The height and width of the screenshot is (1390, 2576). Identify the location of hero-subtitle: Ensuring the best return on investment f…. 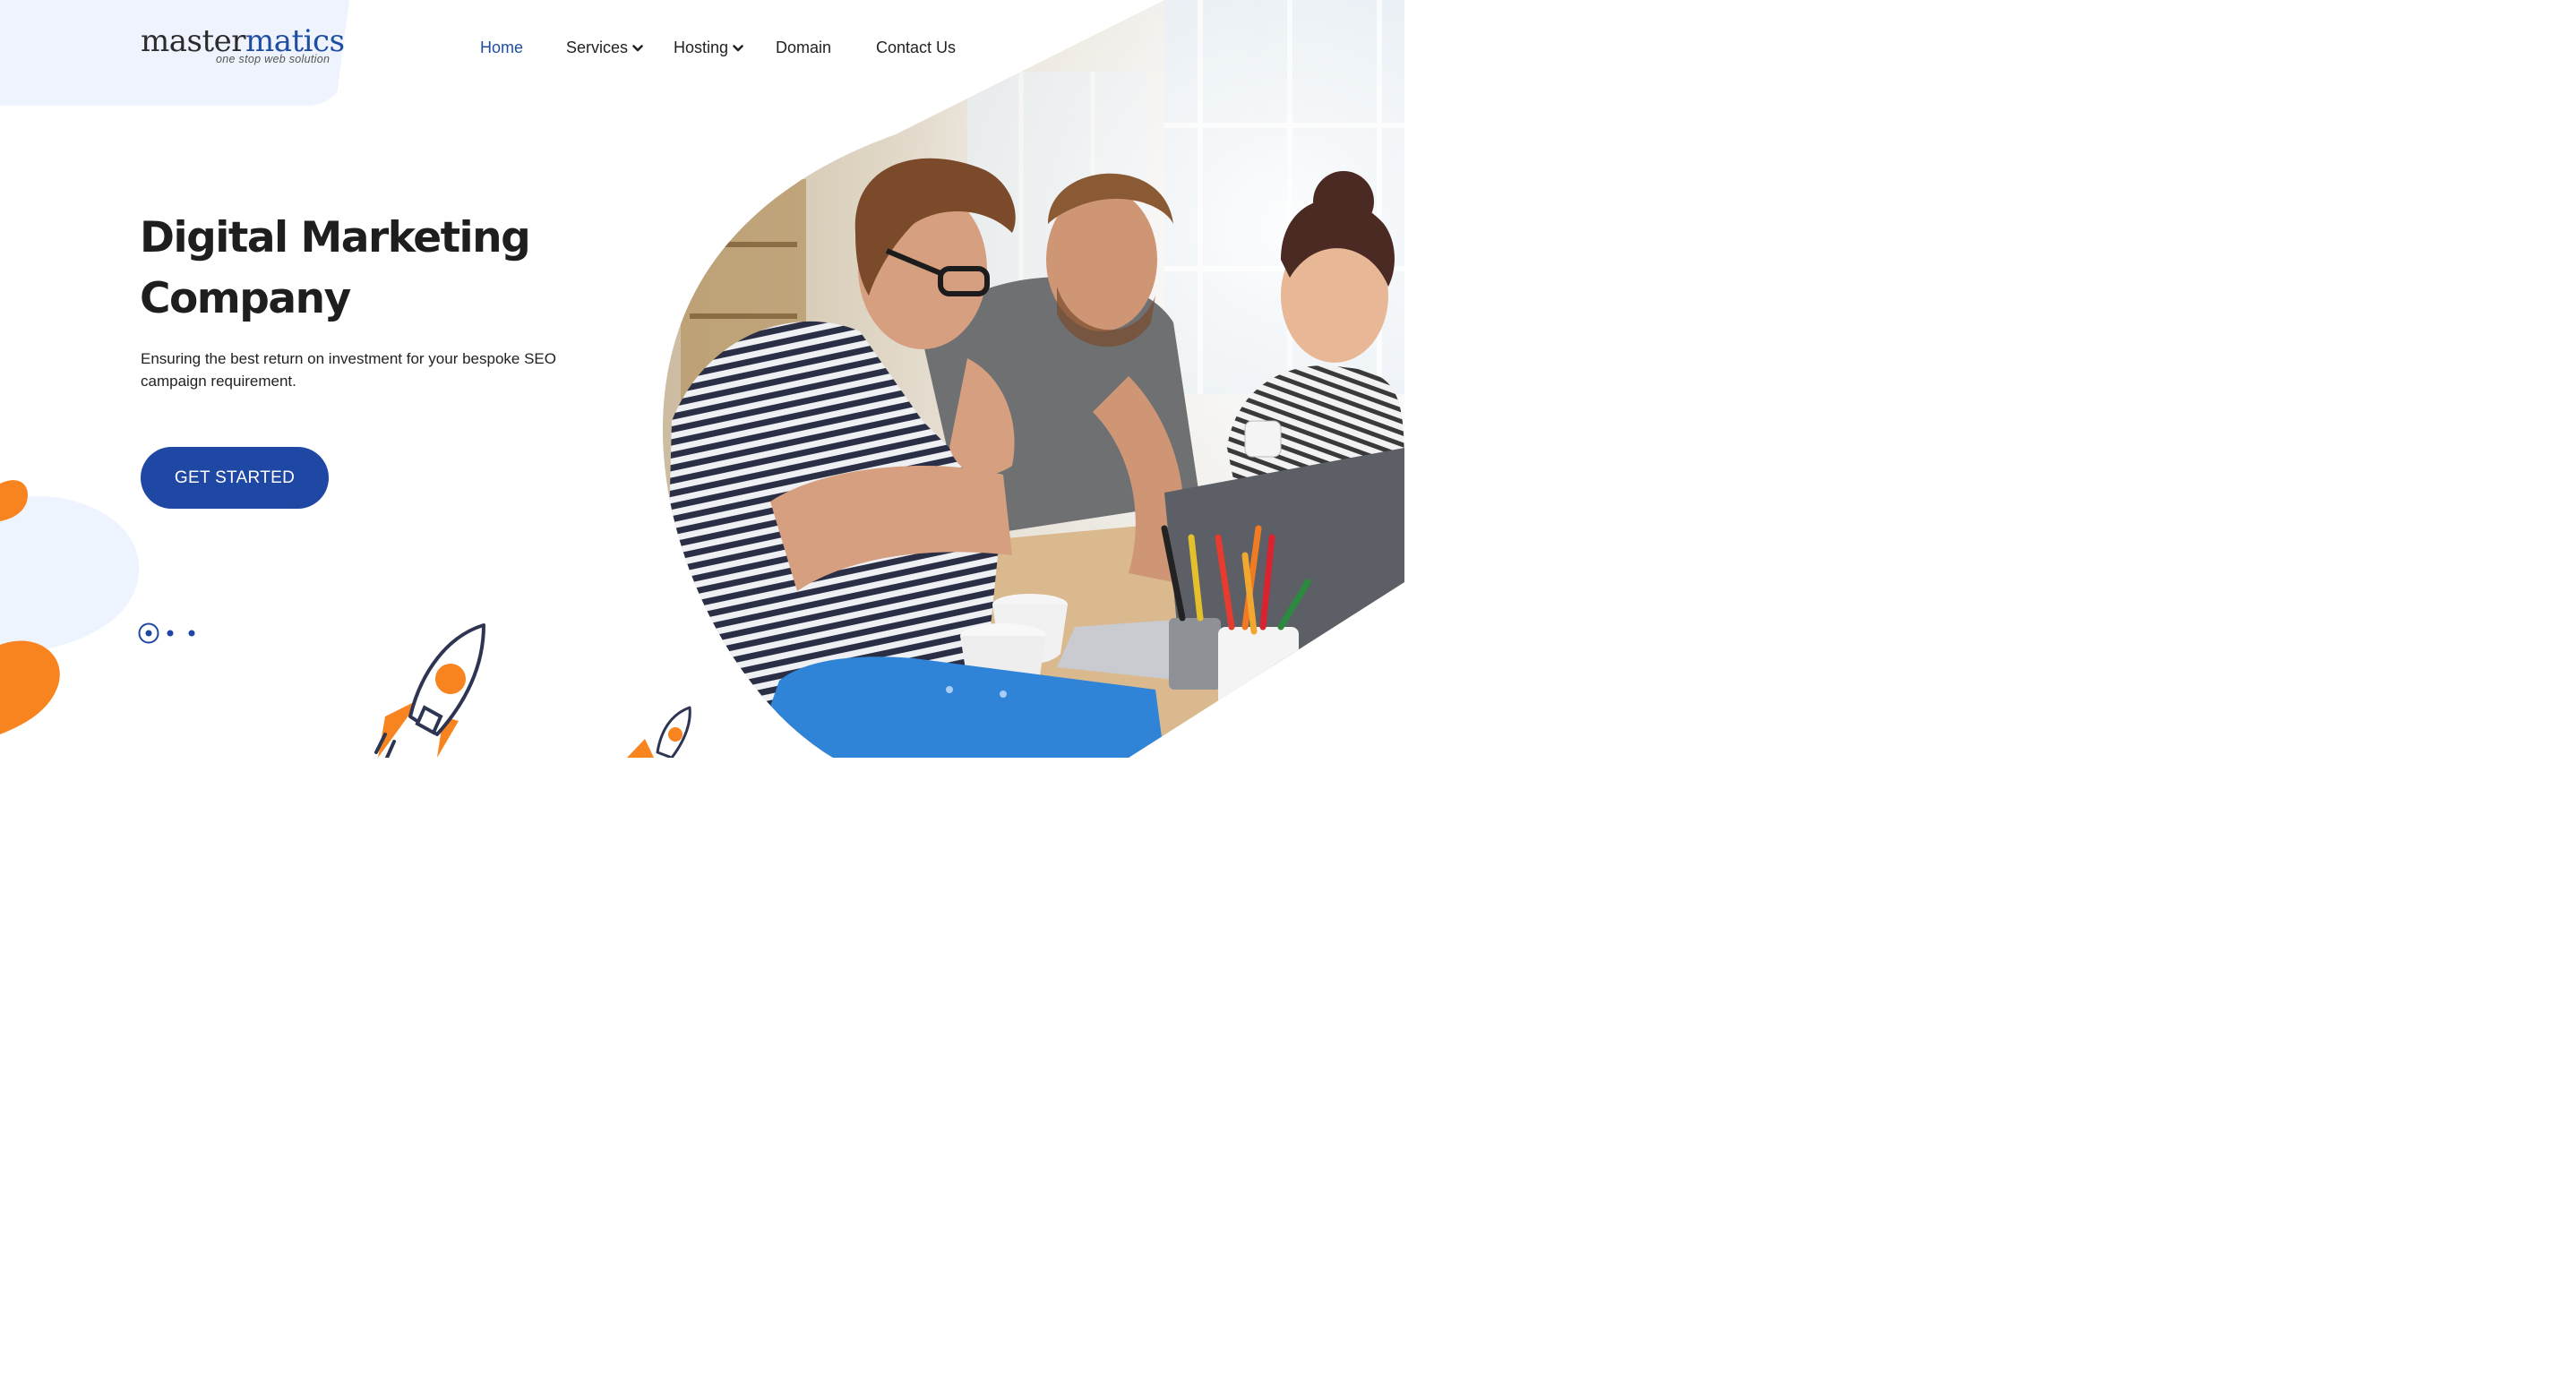
(348, 370).